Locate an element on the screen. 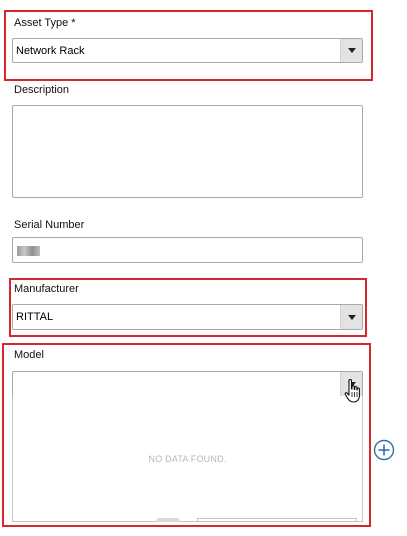 The width and height of the screenshot is (407, 536). model-empty-message: NO DATA FOUND. is located at coordinates (187, 459).